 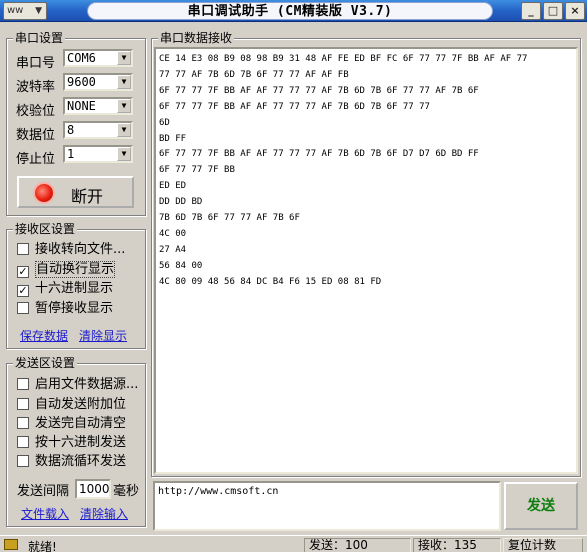 What do you see at coordinates (197, 170) in the screenshot?
I see `receive-data-line: 6F 77 77 7F BB` at bounding box center [197, 170].